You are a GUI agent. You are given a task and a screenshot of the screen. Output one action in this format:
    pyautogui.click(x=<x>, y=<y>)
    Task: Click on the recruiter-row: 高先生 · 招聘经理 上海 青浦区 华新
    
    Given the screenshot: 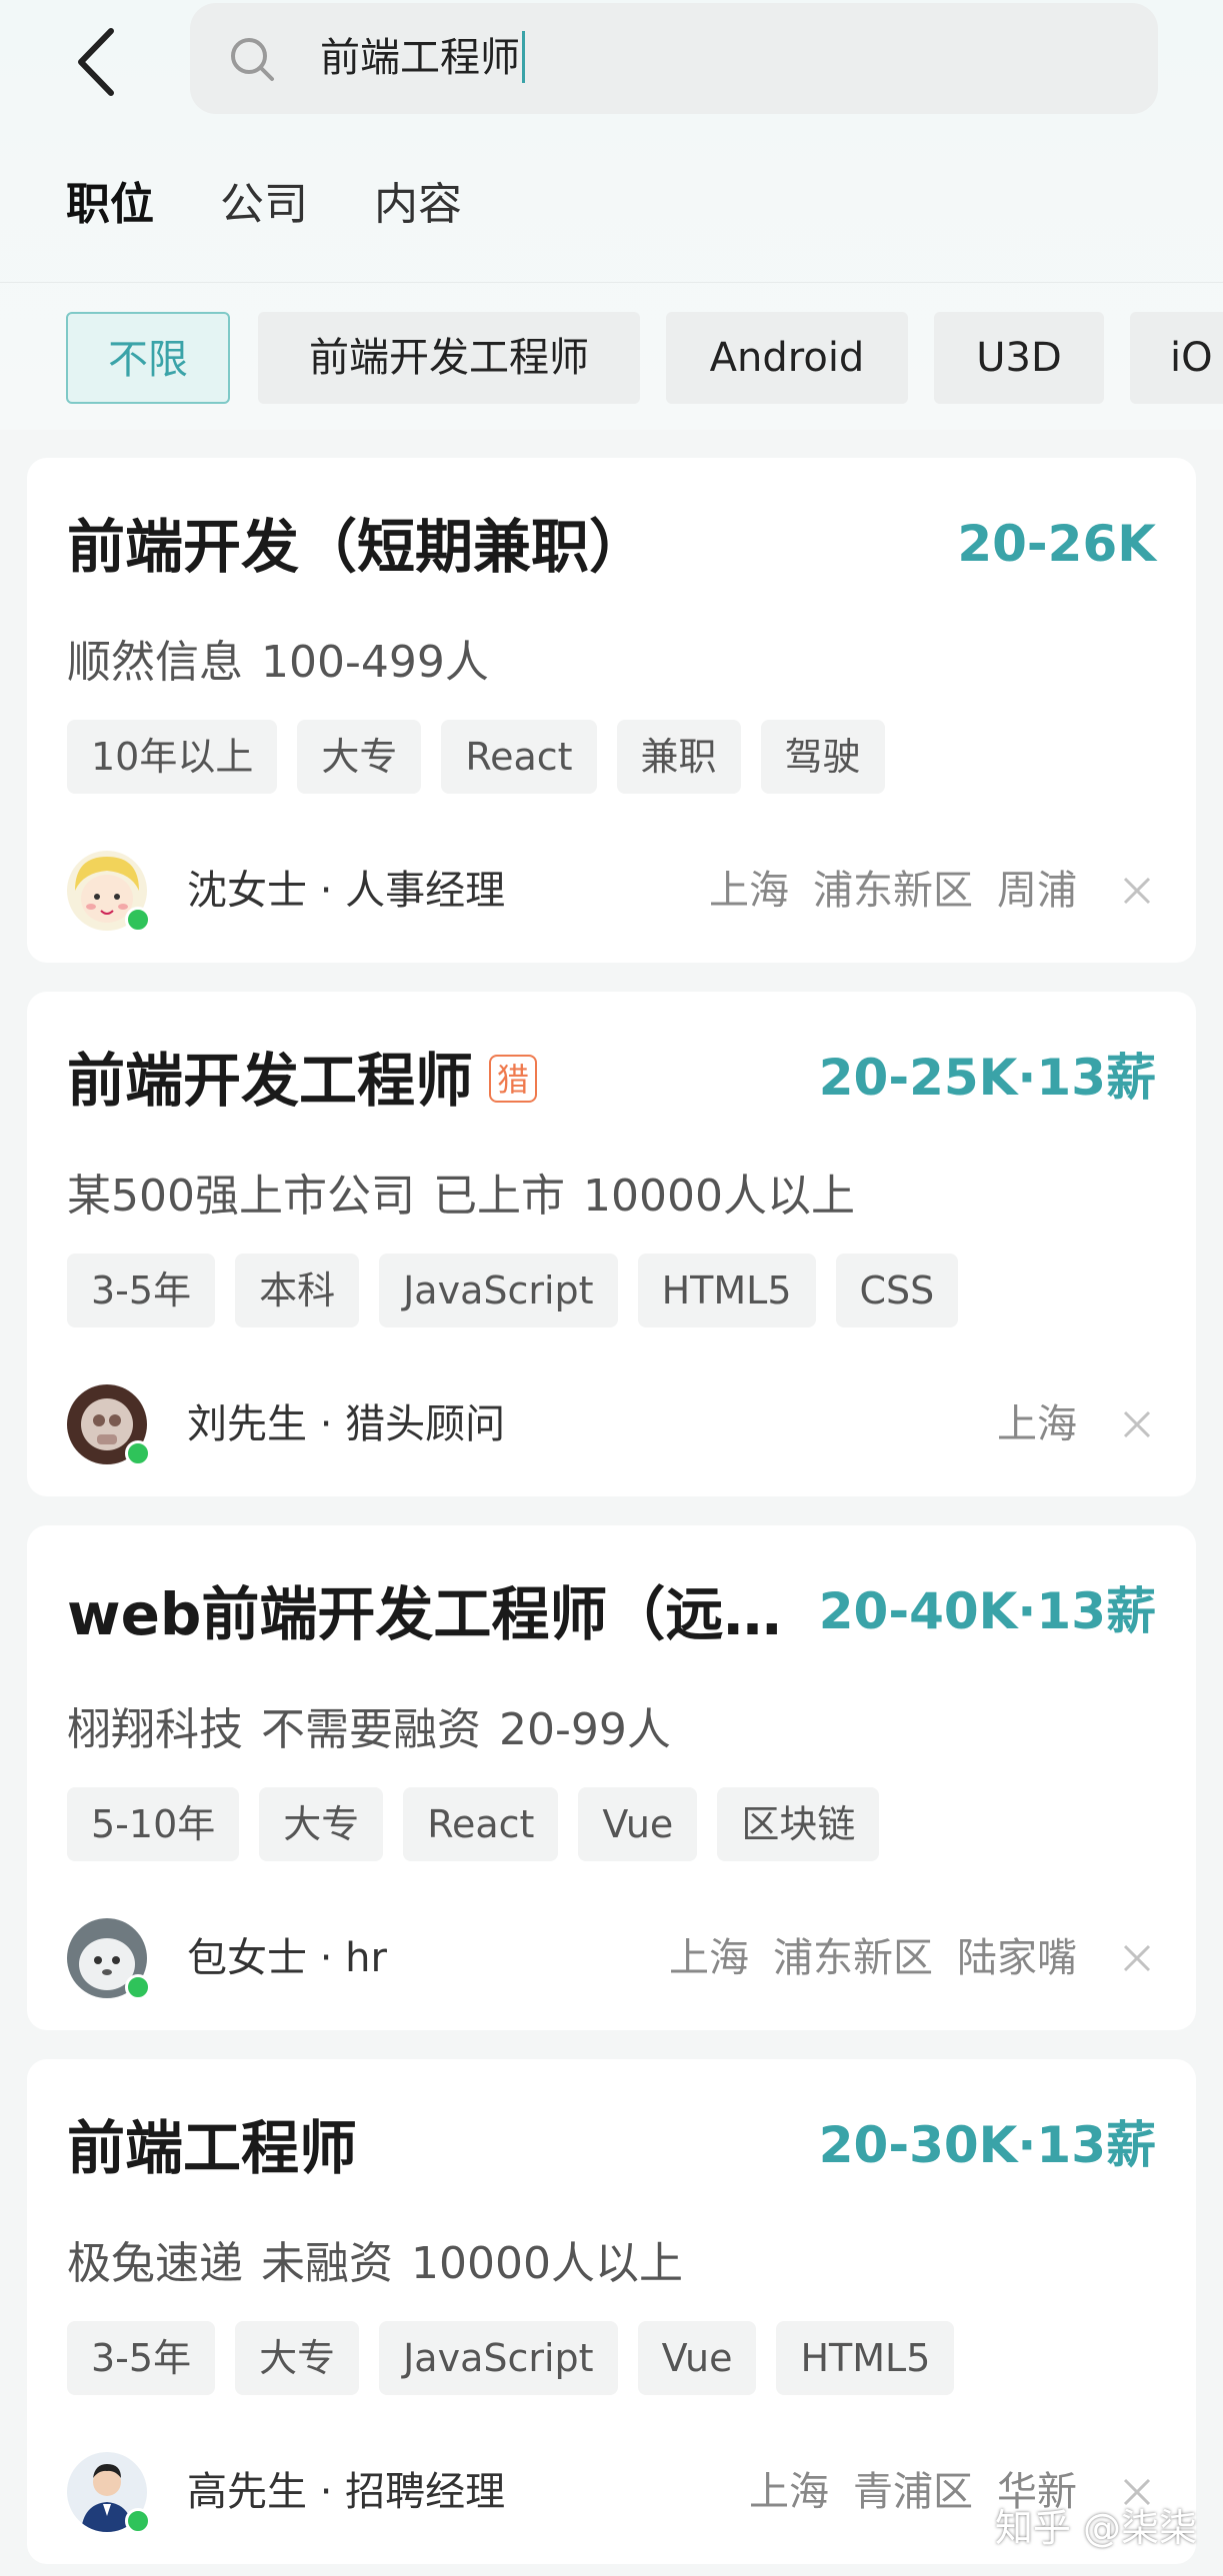 What is the action you would take?
    pyautogui.click(x=612, y=2493)
    